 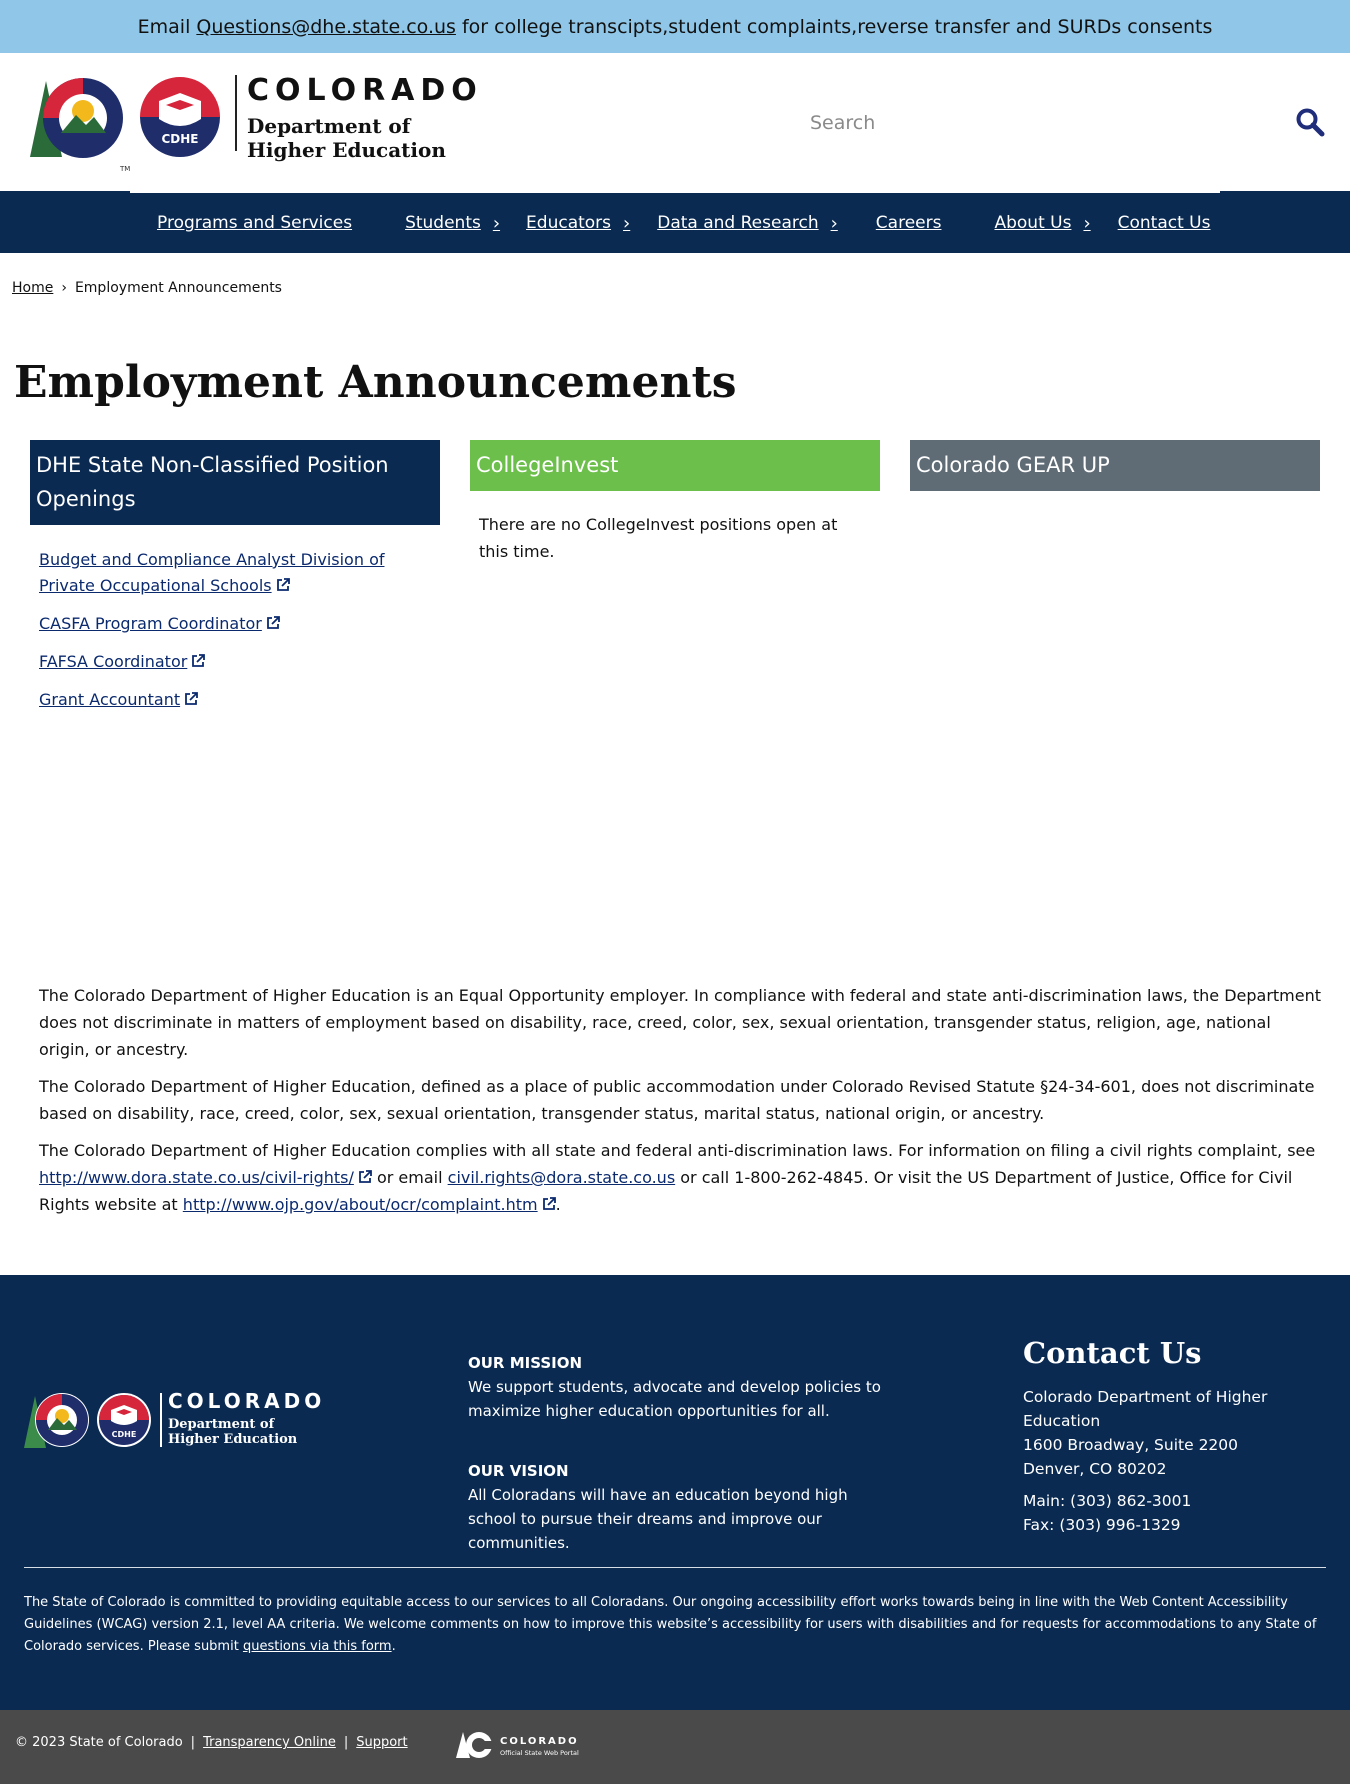 I want to click on breadcrumb: Home › Employment Announcements, so click(x=147, y=288).